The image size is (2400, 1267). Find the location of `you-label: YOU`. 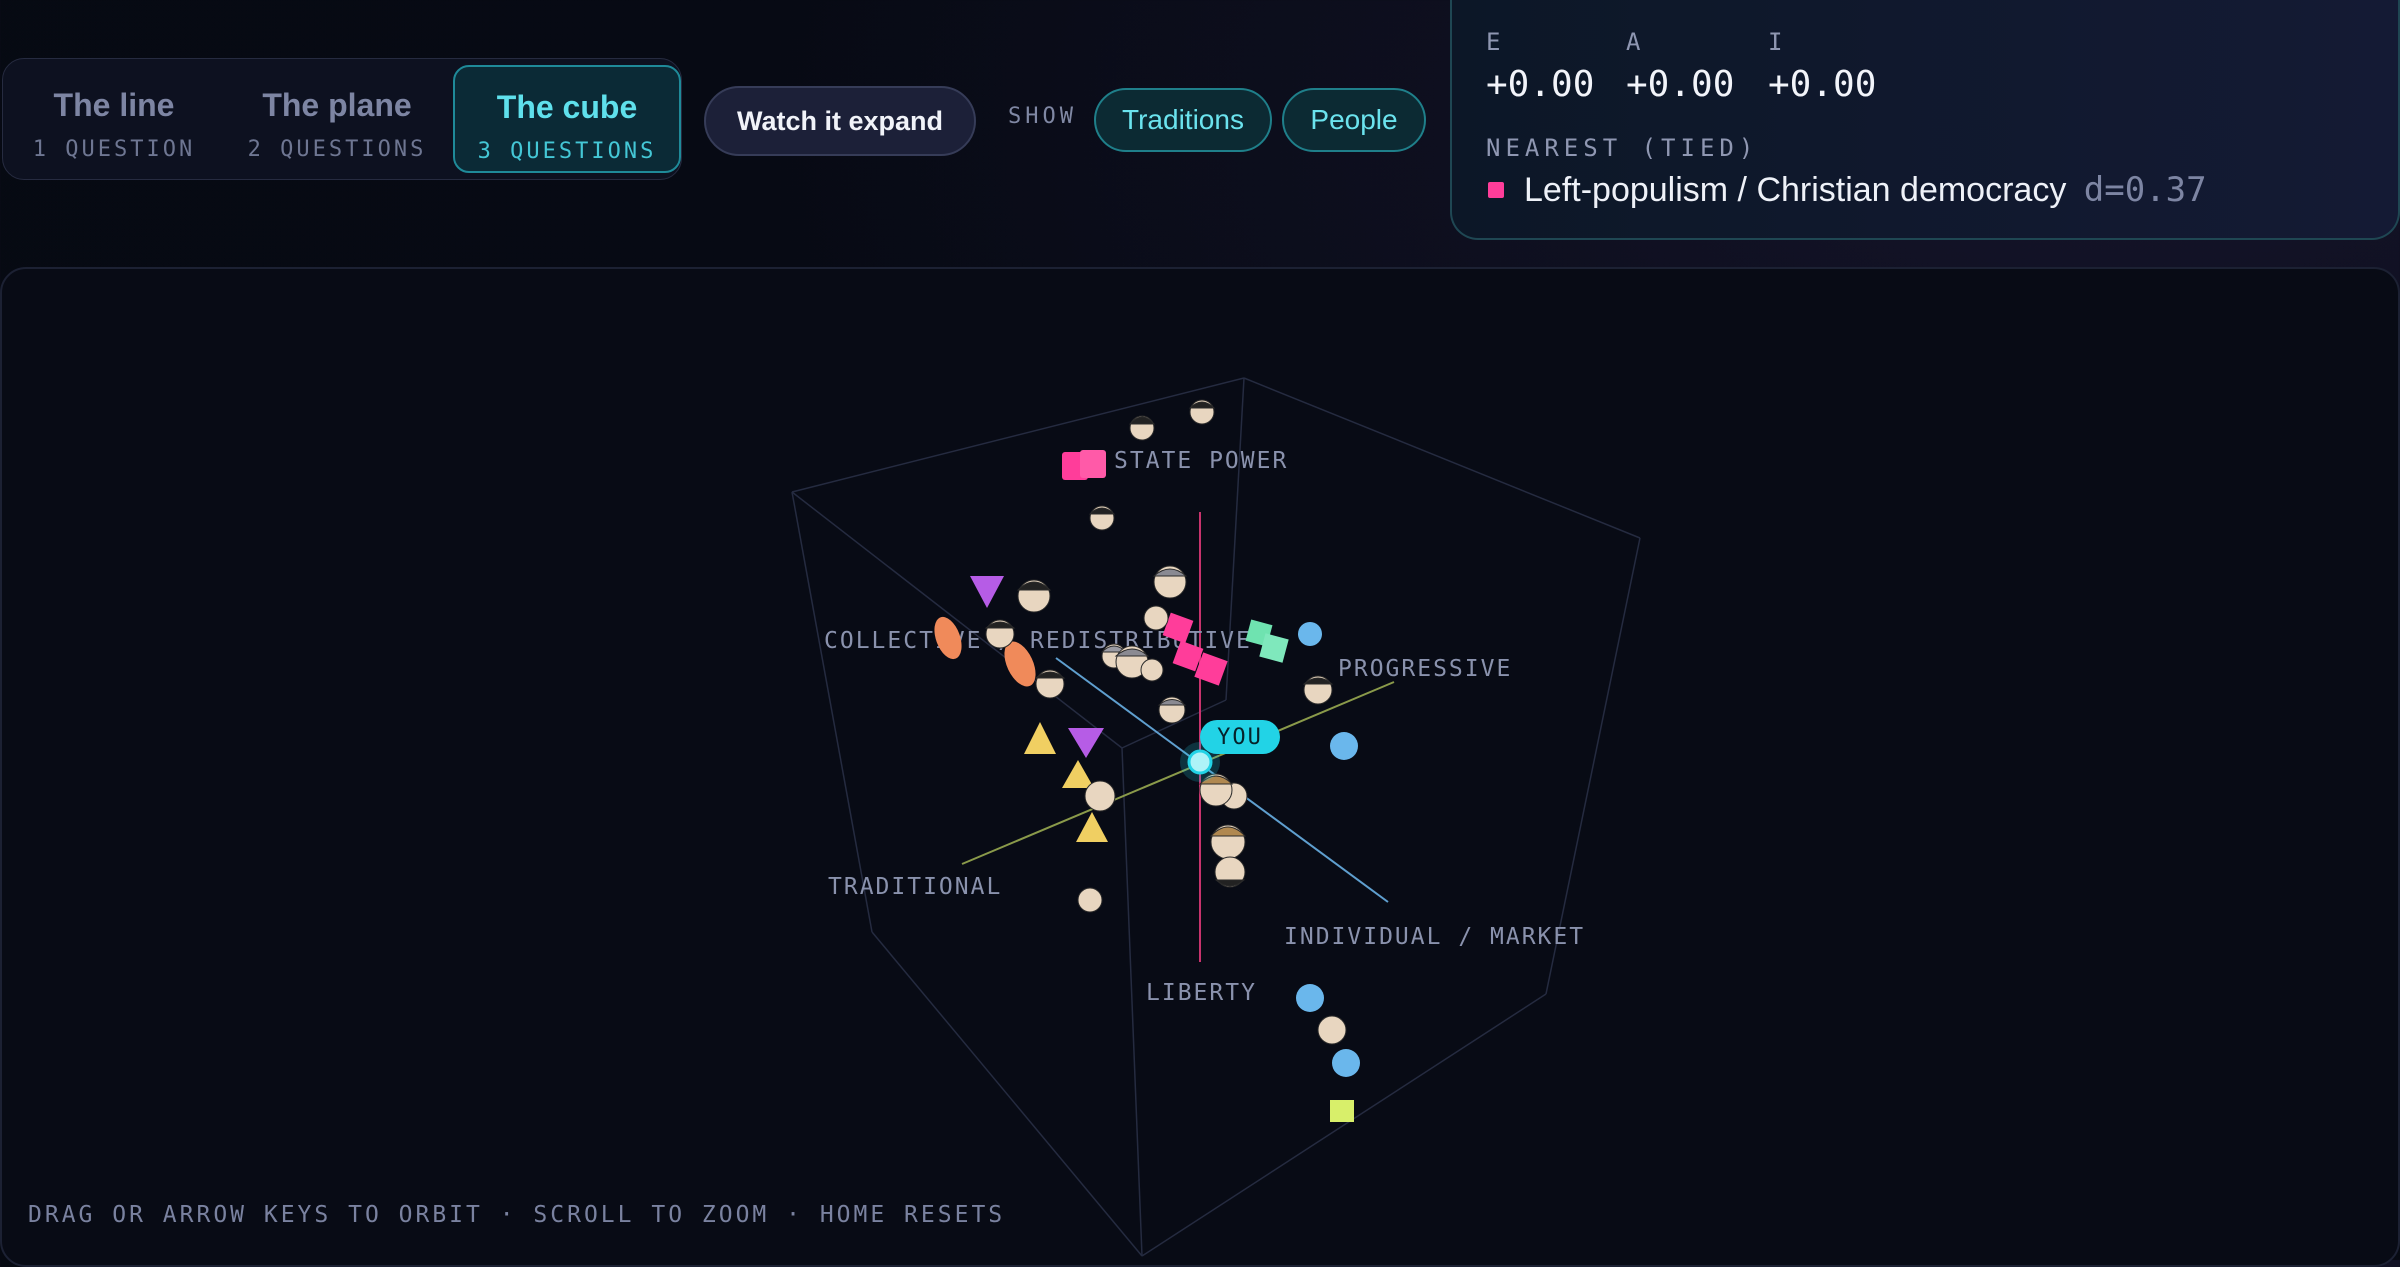

you-label: YOU is located at coordinates (1240, 737).